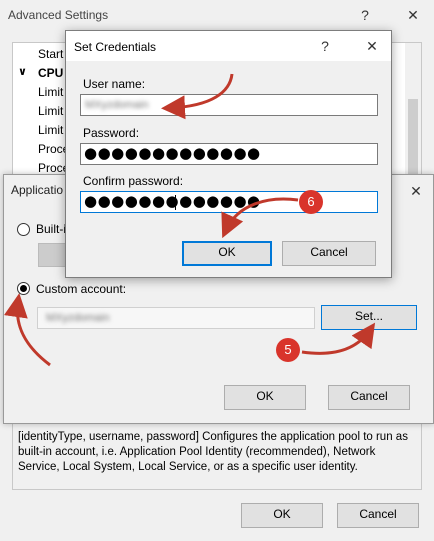  What do you see at coordinates (27, 330) in the screenshot?
I see `arrow-to-custom-radio` at bounding box center [27, 330].